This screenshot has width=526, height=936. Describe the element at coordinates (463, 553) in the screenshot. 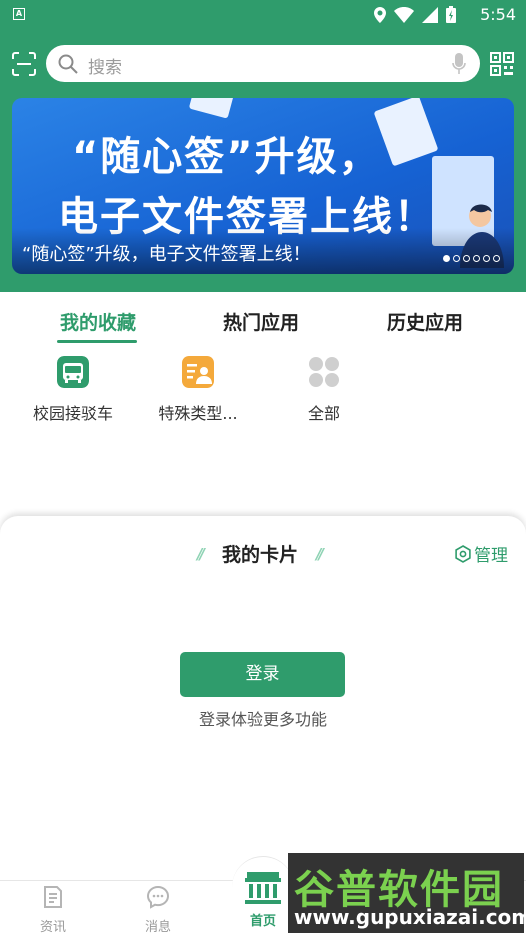

I see `settings-icon` at that location.